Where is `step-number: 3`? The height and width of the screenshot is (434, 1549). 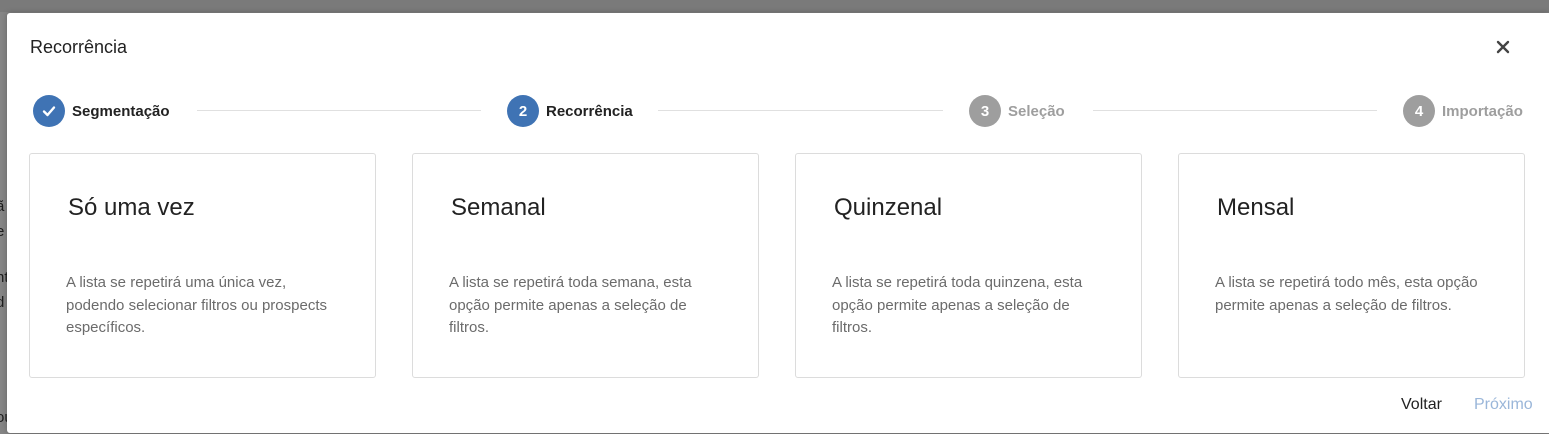
step-number: 3 is located at coordinates (985, 111).